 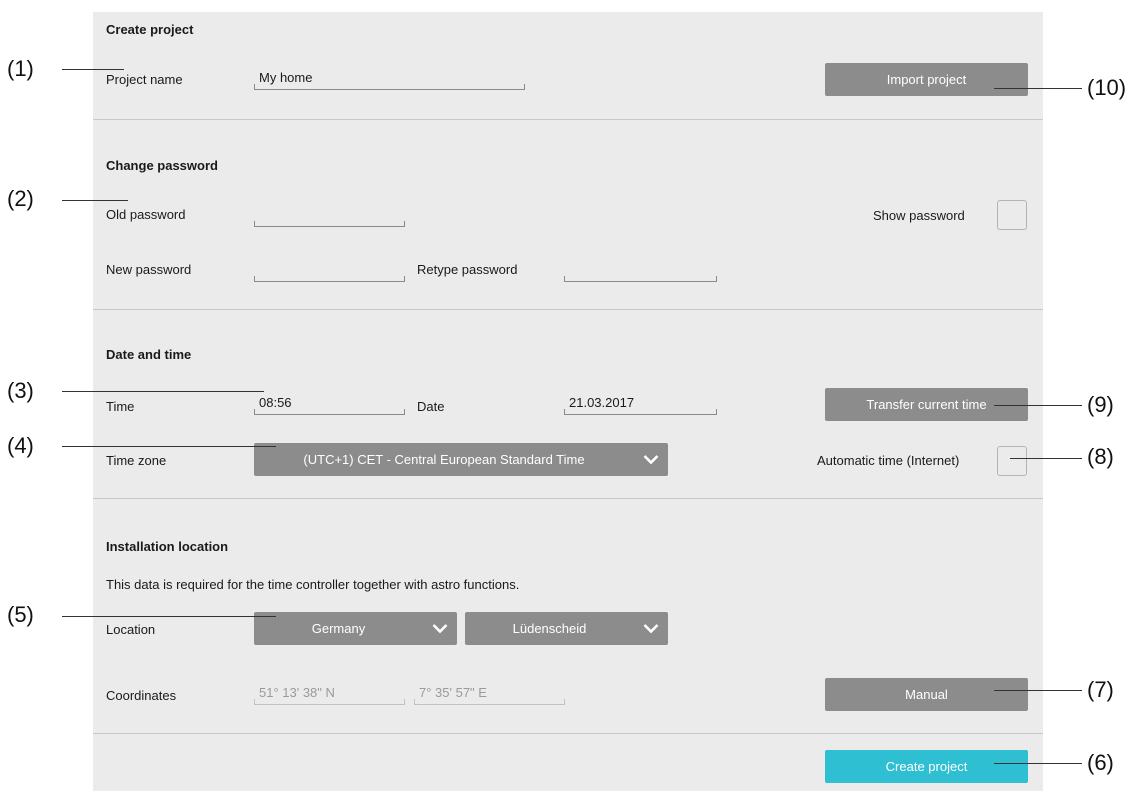 What do you see at coordinates (919, 215) in the screenshot?
I see `show-password-label: Show password` at bounding box center [919, 215].